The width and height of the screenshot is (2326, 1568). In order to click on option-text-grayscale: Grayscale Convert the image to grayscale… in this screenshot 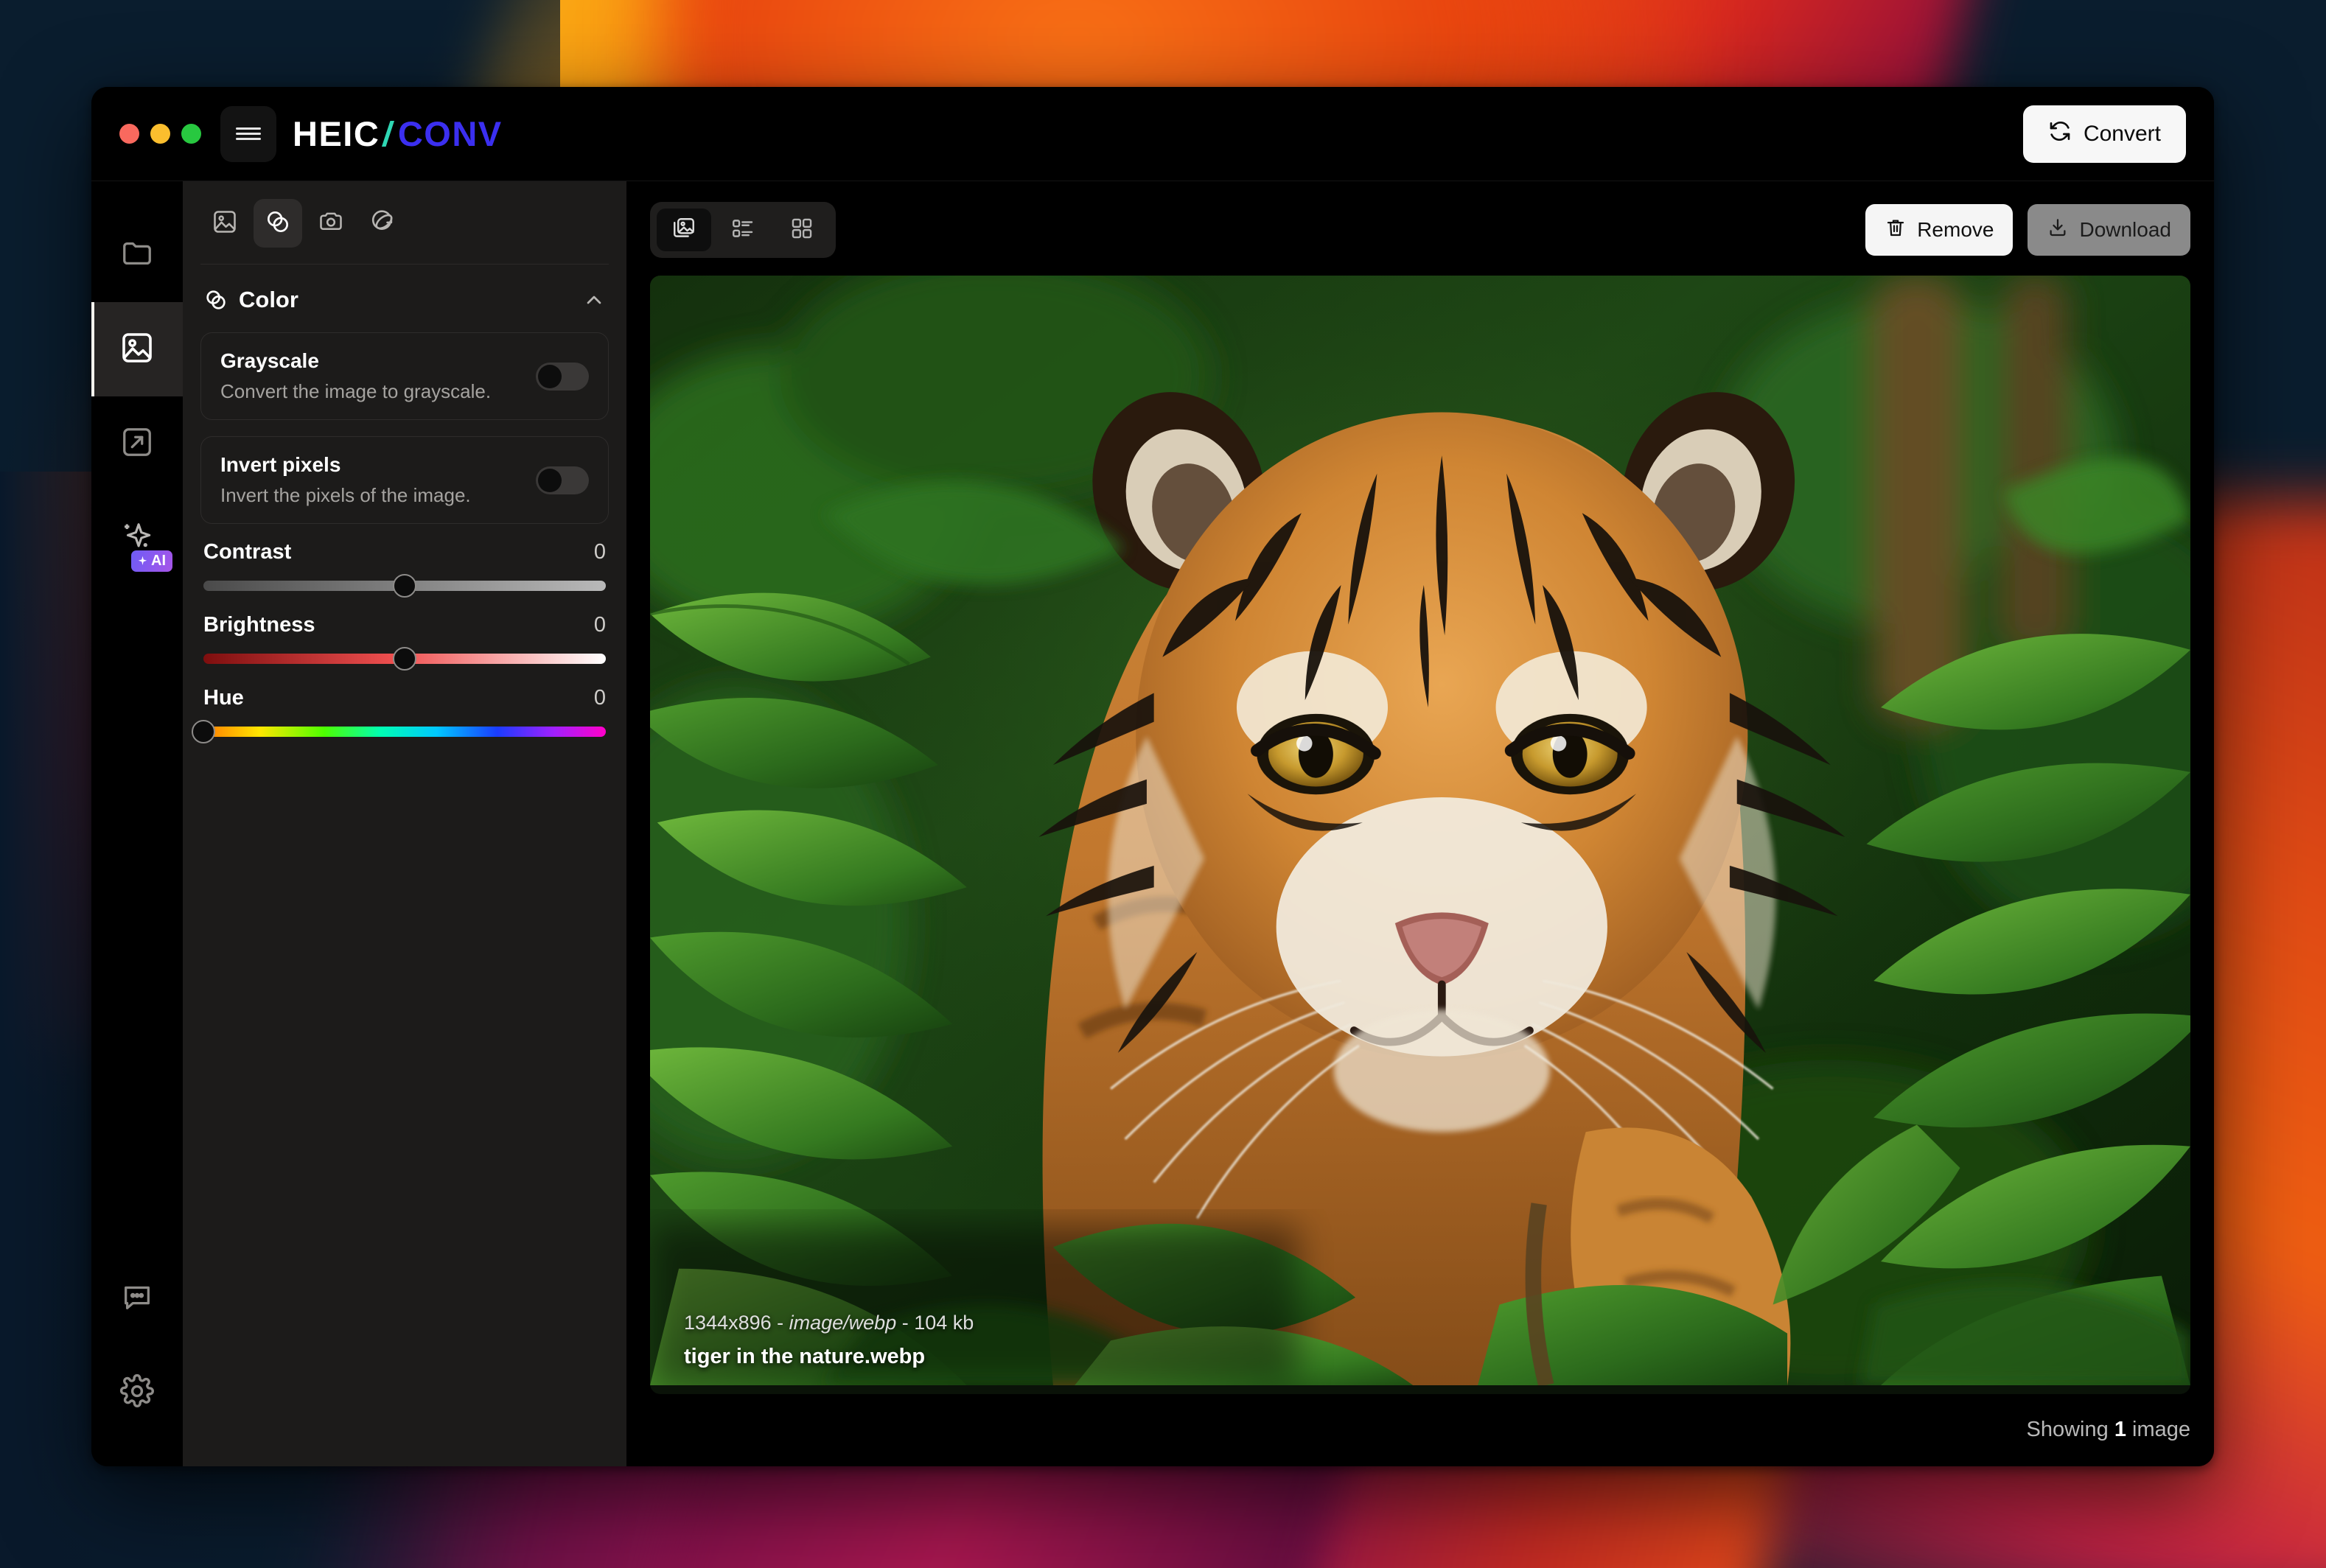, I will do `click(378, 376)`.